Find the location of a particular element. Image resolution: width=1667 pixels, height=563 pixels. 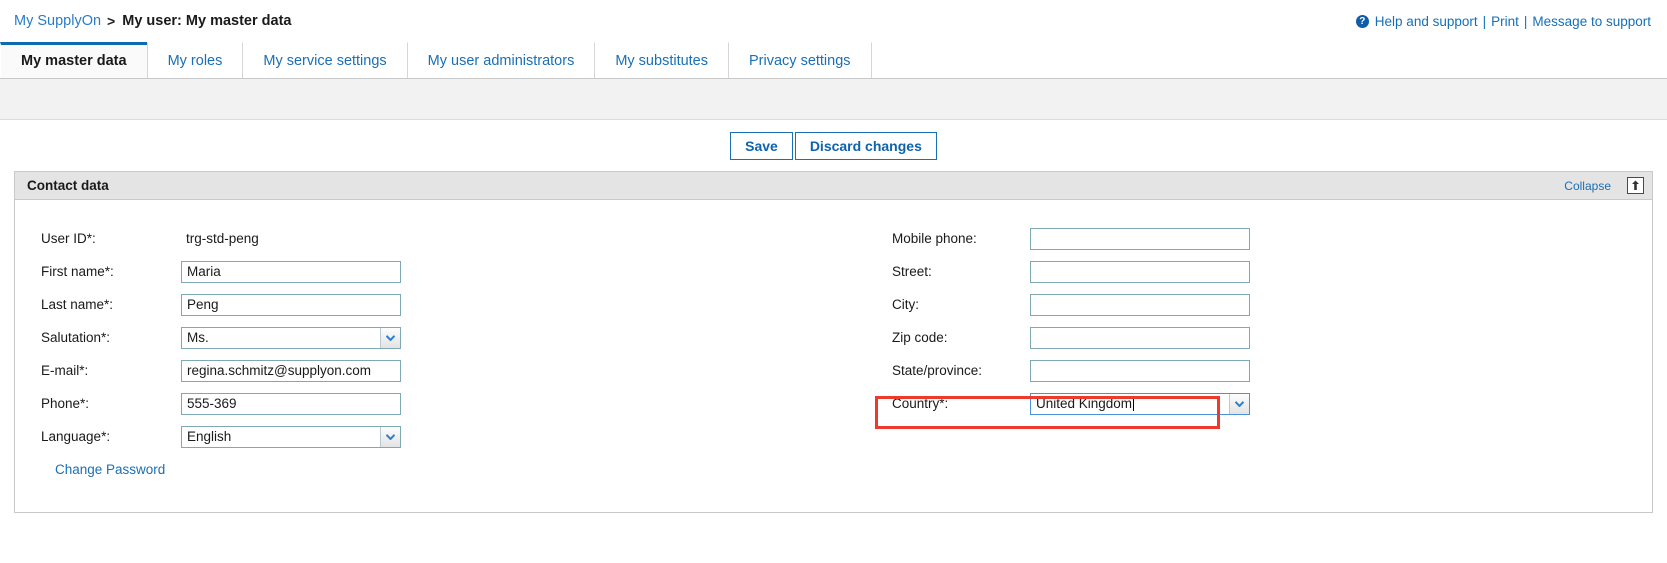

language-value: English is located at coordinates (209, 436).